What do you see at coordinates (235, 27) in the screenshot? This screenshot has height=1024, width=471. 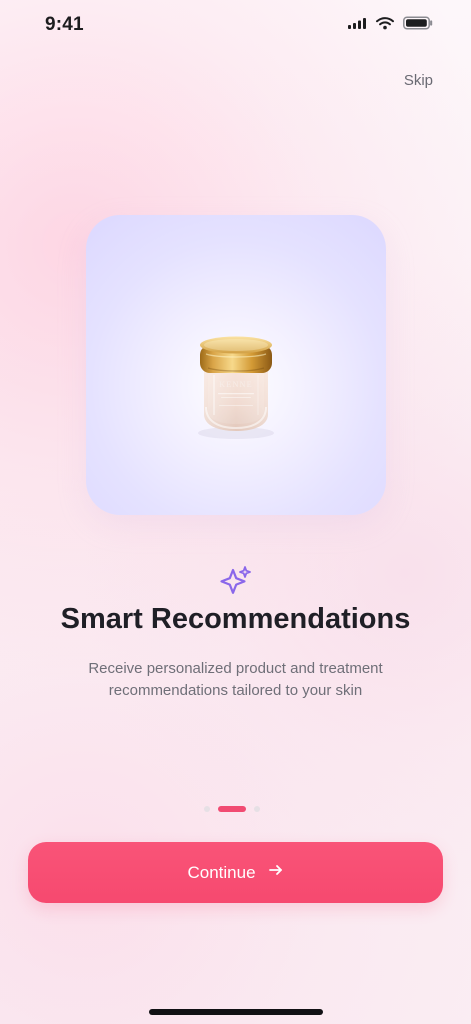 I see `status-bar: 9:41` at bounding box center [235, 27].